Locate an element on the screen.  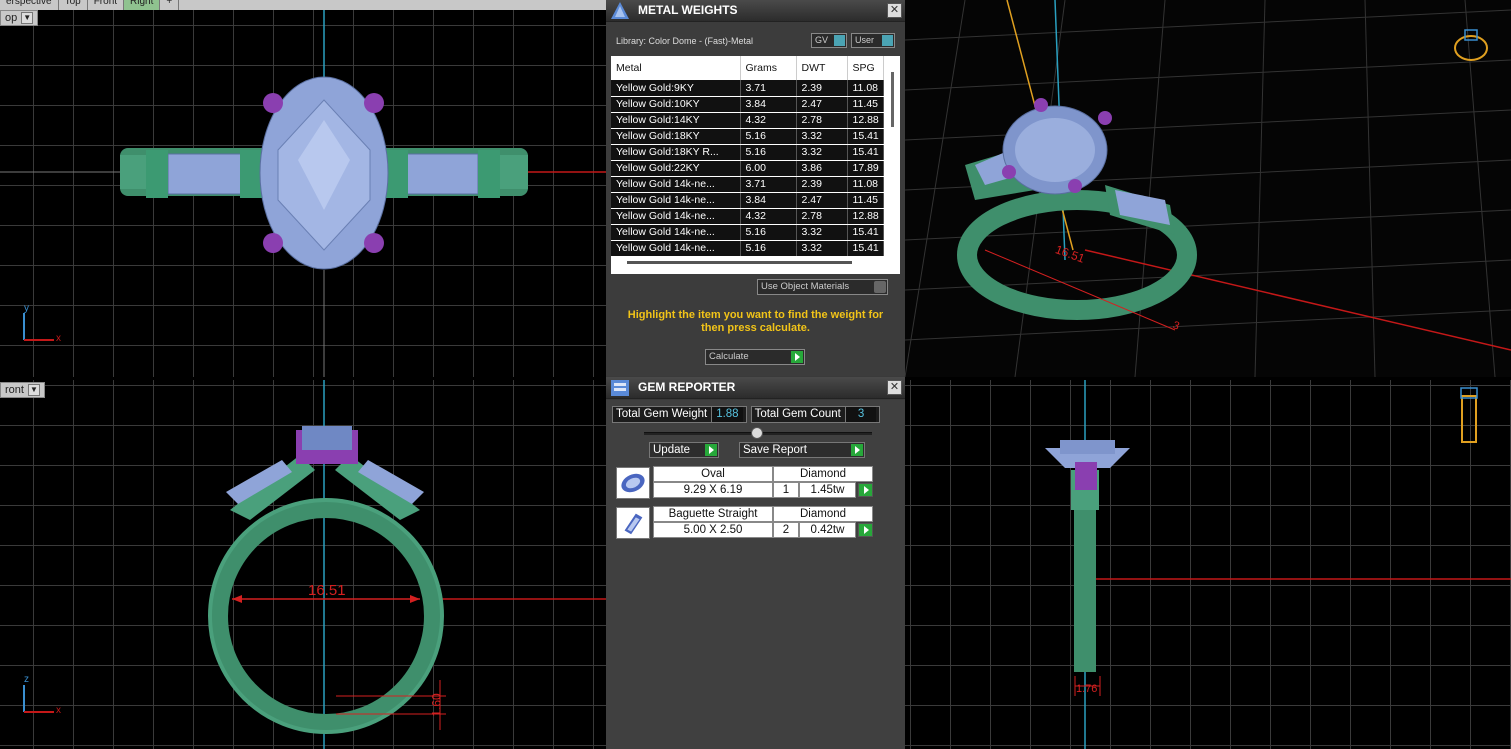
metal-weights-title: METAL WEIGHTS is located at coordinates (688, 10).